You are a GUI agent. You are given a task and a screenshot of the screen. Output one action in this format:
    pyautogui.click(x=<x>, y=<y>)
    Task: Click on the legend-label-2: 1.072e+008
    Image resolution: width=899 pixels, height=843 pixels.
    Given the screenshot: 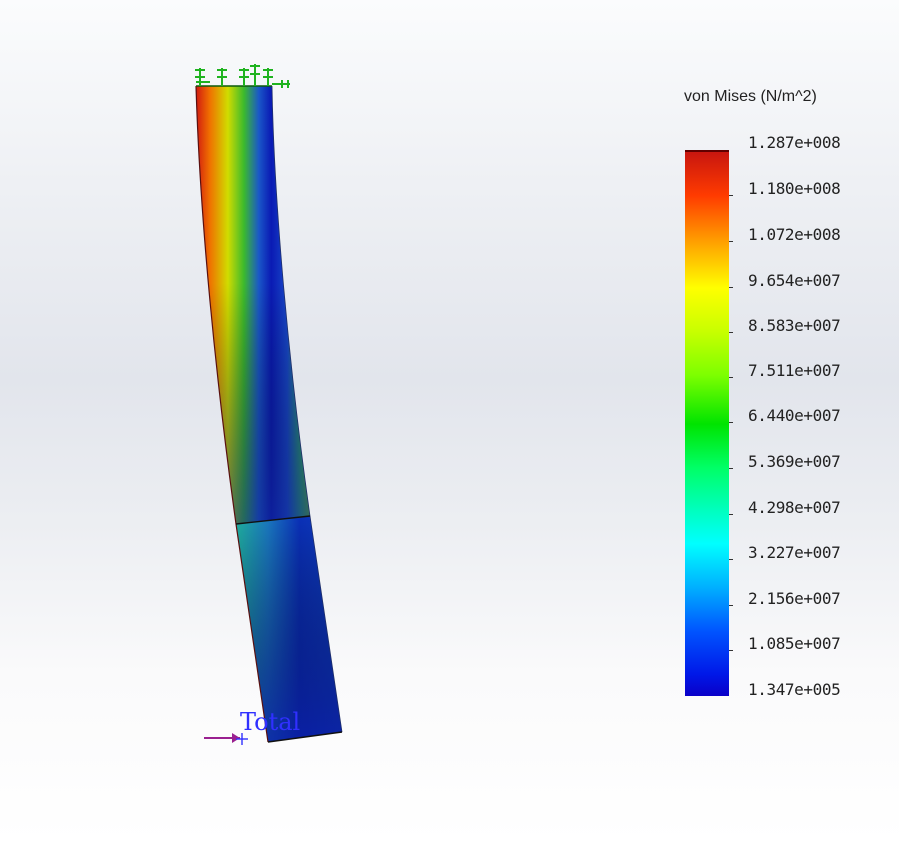 What is the action you would take?
    pyautogui.click(x=794, y=234)
    